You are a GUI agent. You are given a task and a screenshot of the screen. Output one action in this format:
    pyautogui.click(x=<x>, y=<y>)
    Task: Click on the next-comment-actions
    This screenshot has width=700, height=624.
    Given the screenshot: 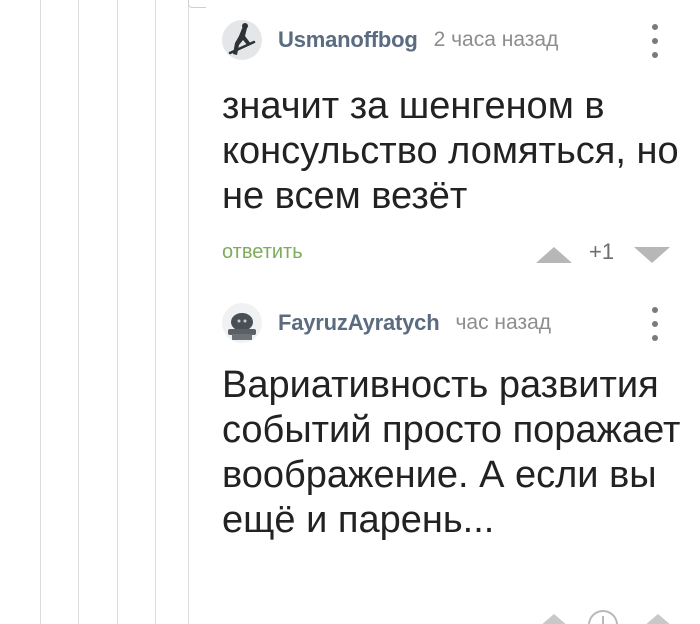 What is the action you would take?
    pyautogui.click(x=615, y=614)
    